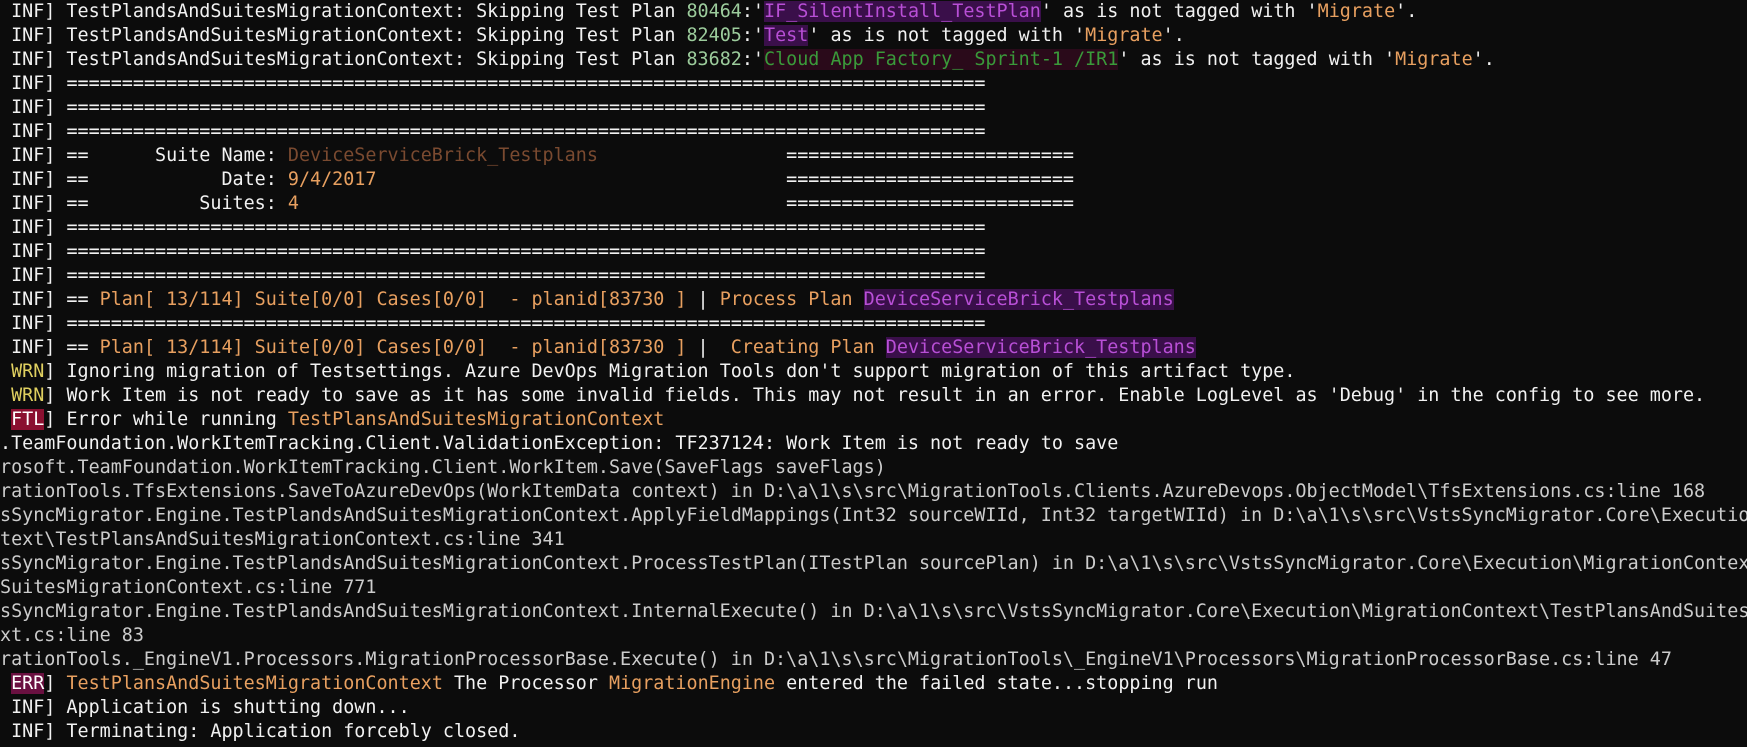  I want to click on console-text-segment: INF] == Date:, so click(144, 179).